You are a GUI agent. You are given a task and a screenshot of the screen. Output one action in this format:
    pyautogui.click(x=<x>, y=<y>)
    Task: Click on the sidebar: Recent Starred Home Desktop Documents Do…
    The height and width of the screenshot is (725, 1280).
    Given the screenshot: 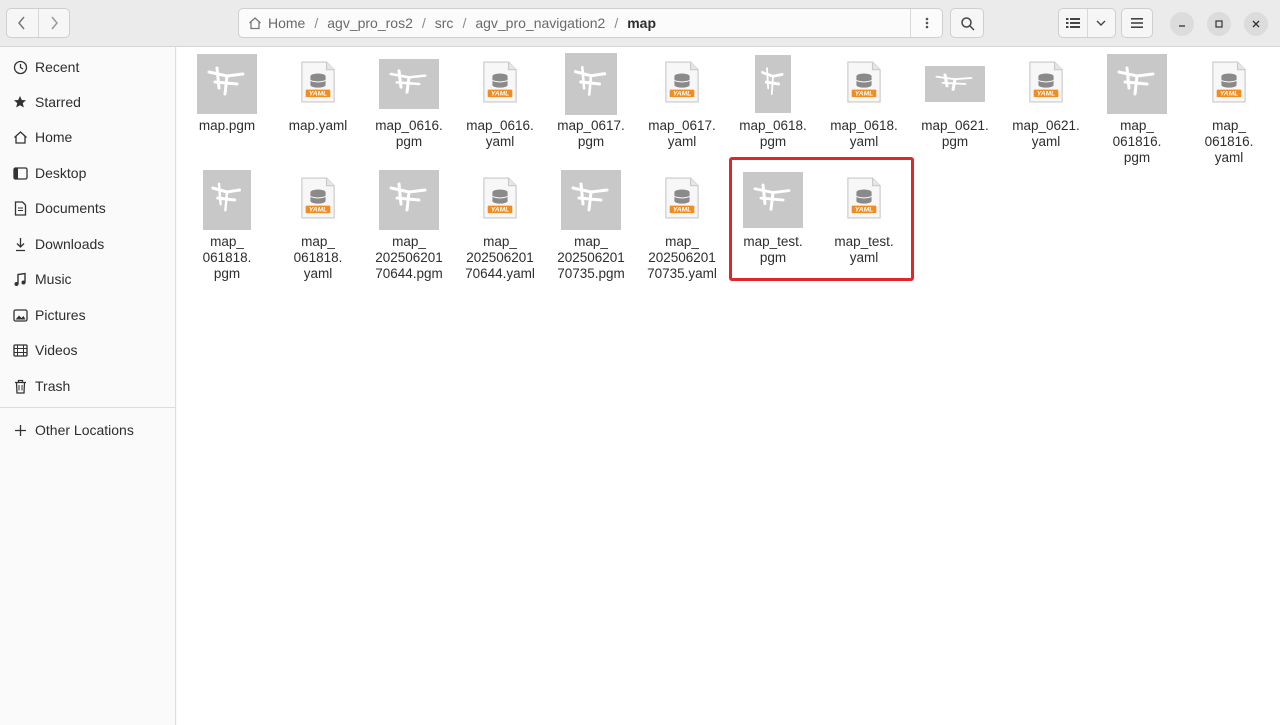 What is the action you would take?
    pyautogui.click(x=88, y=386)
    